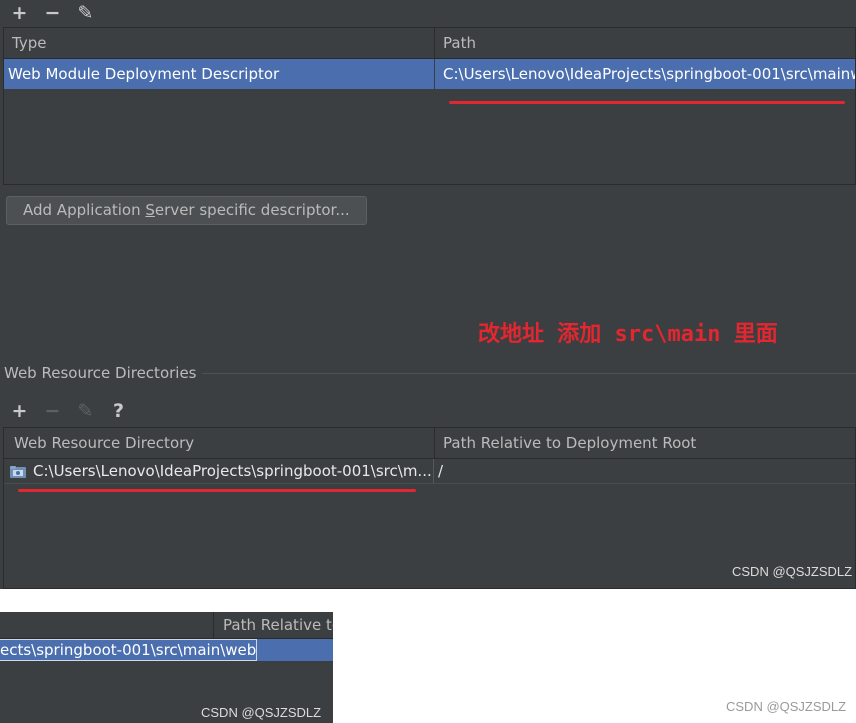 The image size is (856, 723). I want to click on crop-selected-row: ects\springboot-001\src\main\web, so click(166, 650).